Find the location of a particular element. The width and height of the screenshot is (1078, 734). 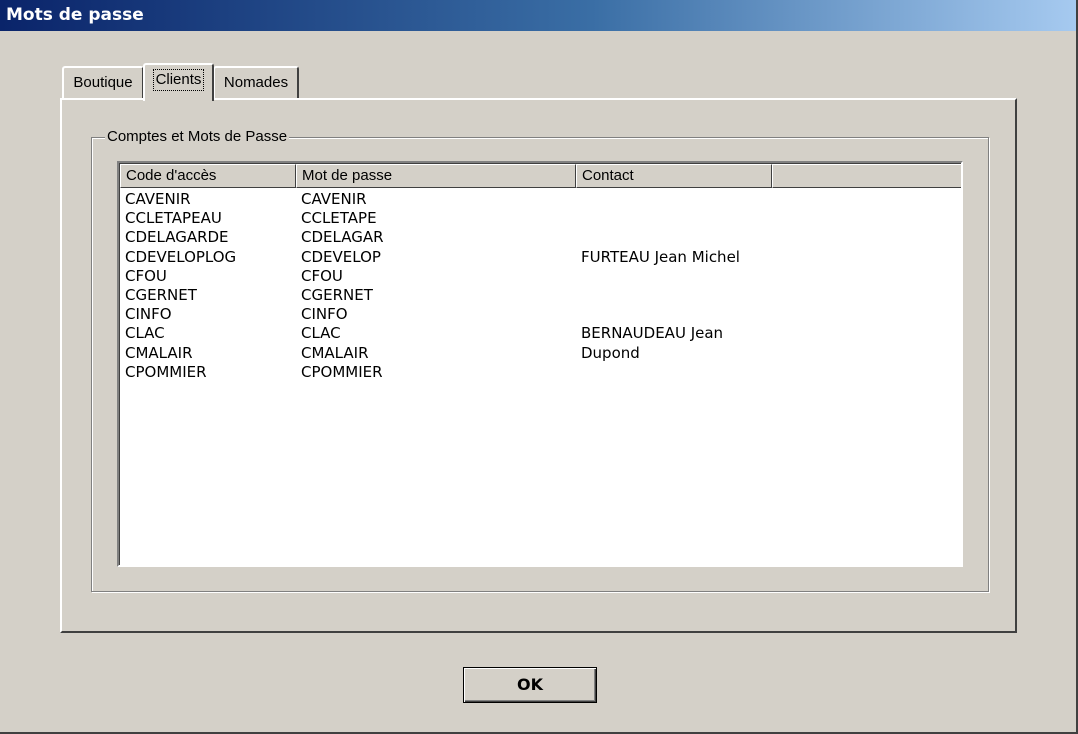

cell-code: CAVENIR is located at coordinates (158, 199).